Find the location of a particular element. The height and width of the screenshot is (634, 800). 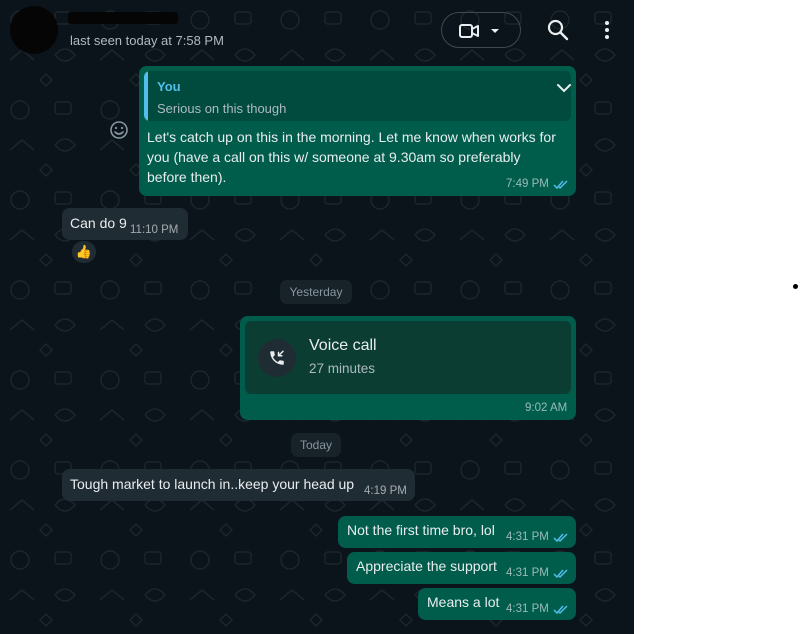

message-line: before then). is located at coordinates (187, 177).